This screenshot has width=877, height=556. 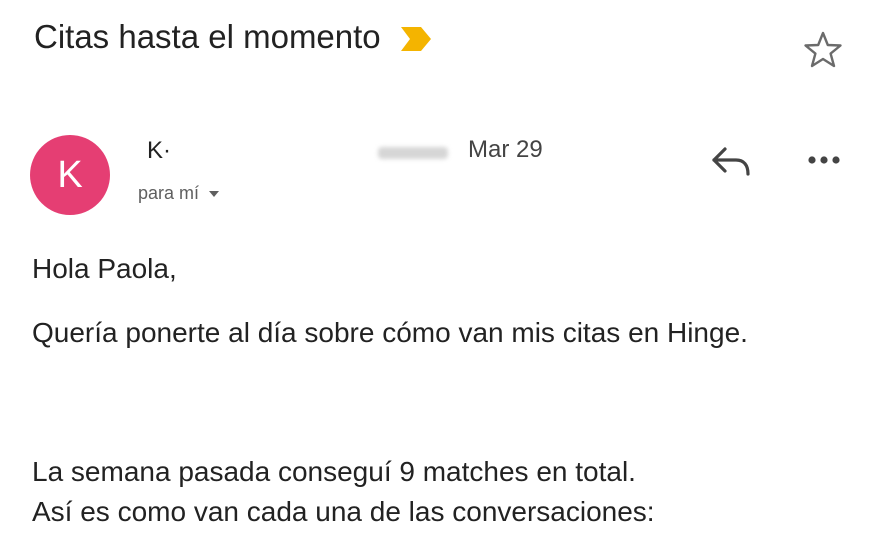 What do you see at coordinates (413, 153) in the screenshot?
I see `sender-email-blurred` at bounding box center [413, 153].